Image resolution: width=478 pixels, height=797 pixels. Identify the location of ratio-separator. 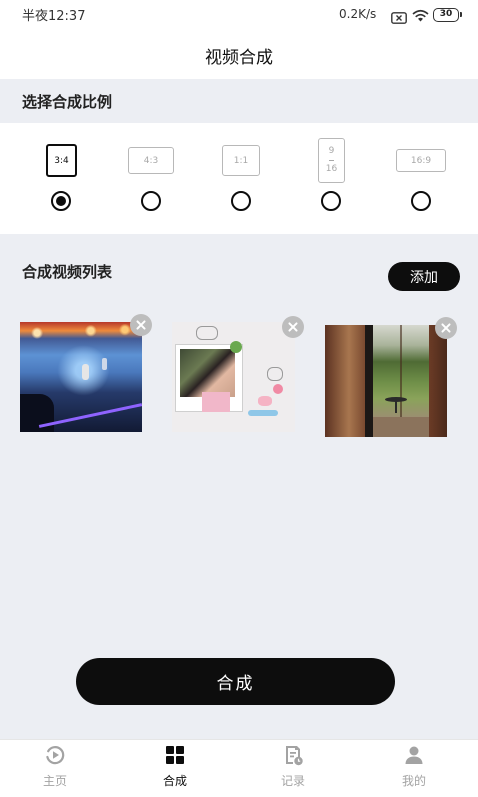
(331, 160).